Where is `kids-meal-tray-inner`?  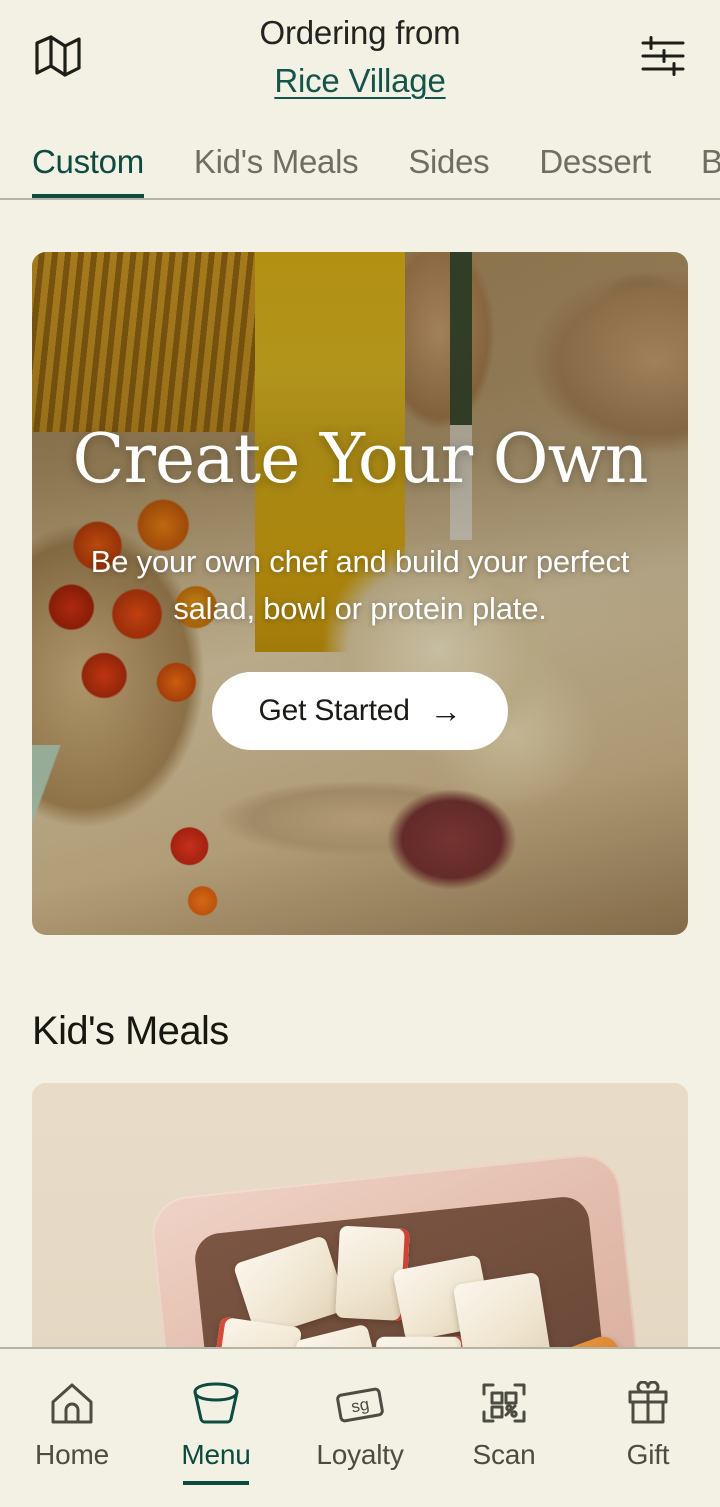
kids-meal-tray-inner is located at coordinates (415, 1270).